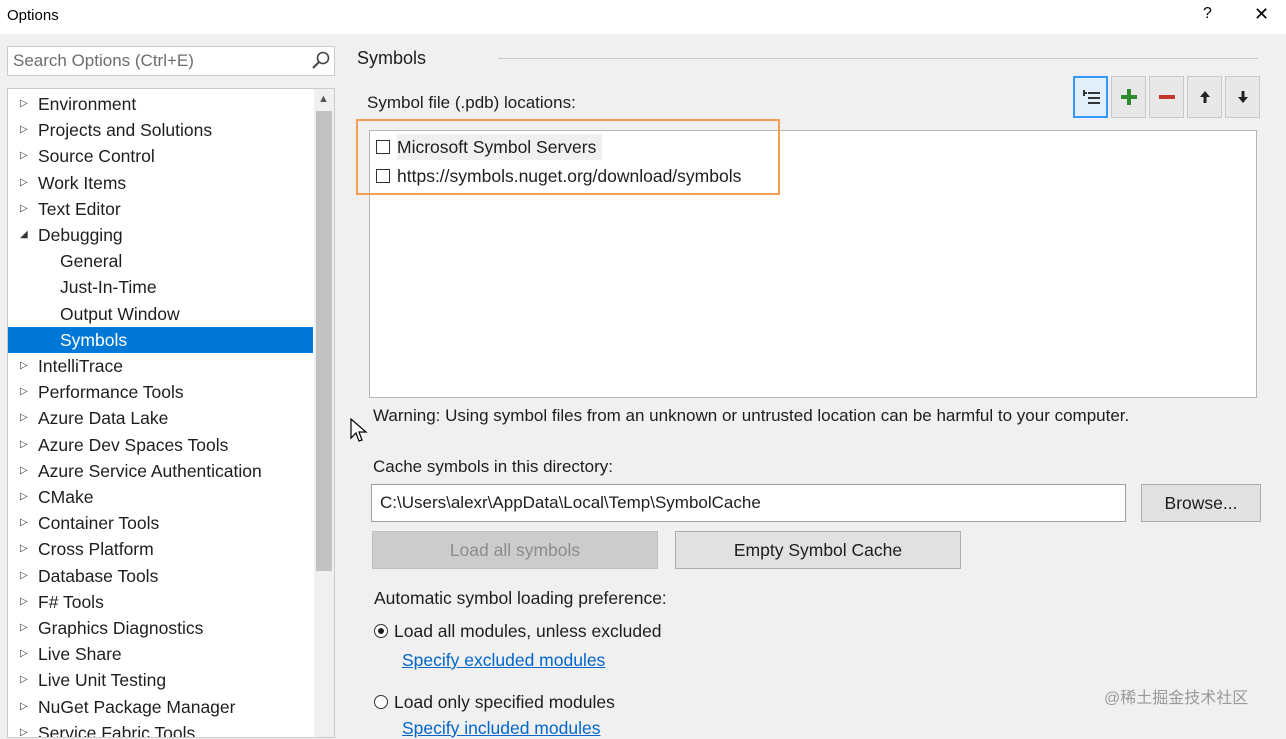 The image size is (1286, 739). I want to click on tree-item: ▷ Text Editor, so click(160, 209).